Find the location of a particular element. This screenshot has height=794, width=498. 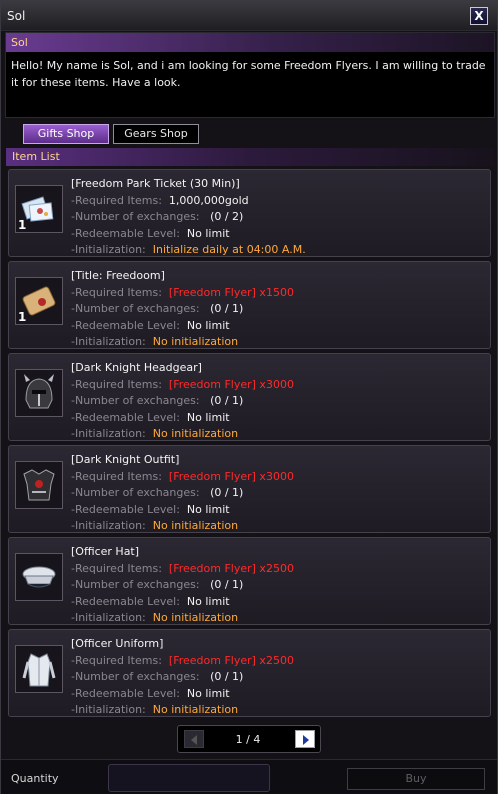

item-name: [Officer Uniform] is located at coordinates (117, 643).